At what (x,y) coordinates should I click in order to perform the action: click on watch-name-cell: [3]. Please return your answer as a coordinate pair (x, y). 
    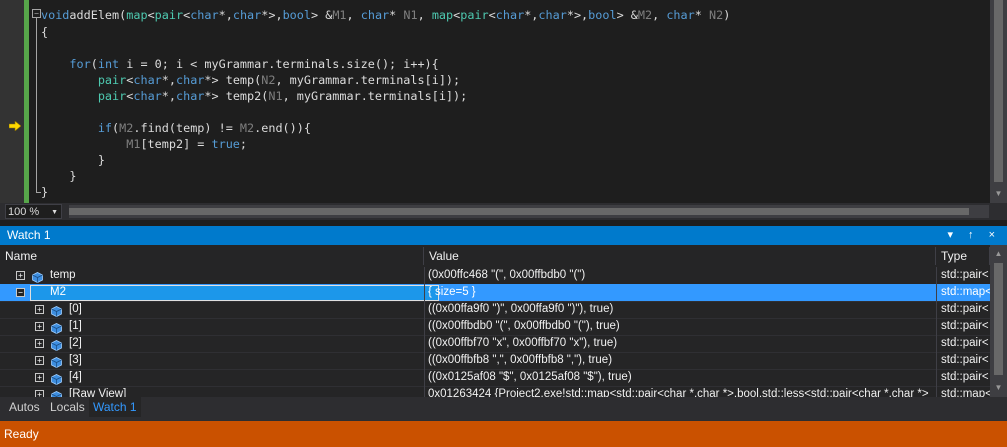
    Looking at the image, I should click on (245, 360).